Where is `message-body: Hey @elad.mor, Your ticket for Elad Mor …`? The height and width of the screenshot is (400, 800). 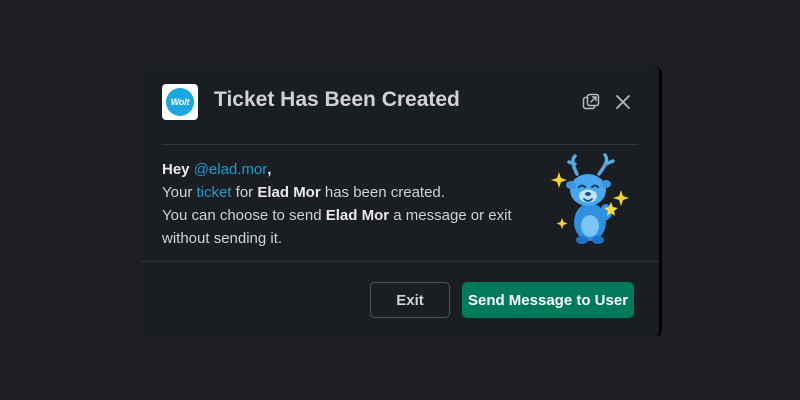 message-body: Hey @elad.mor, Your ticket for Elad Mor … is located at coordinates (352, 204).